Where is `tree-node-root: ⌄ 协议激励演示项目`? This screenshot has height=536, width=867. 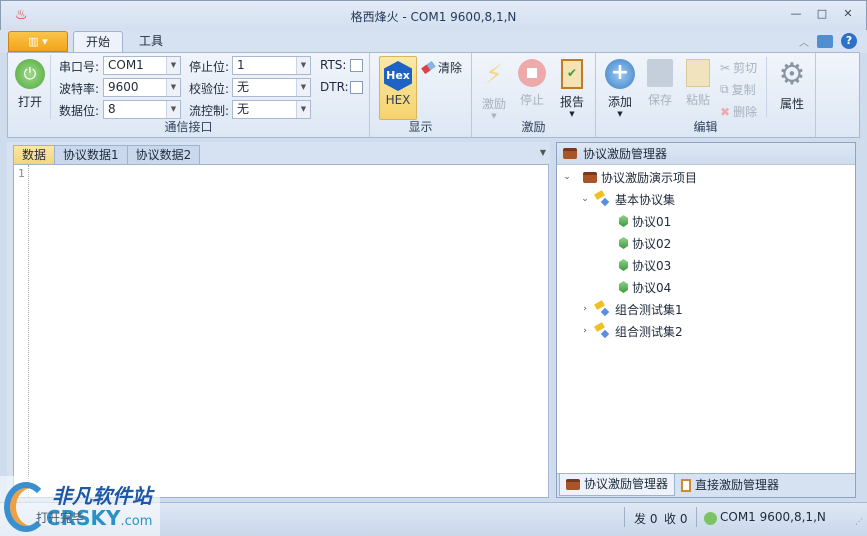 tree-node-root: ⌄ 协议激励演示项目 is located at coordinates (629, 177).